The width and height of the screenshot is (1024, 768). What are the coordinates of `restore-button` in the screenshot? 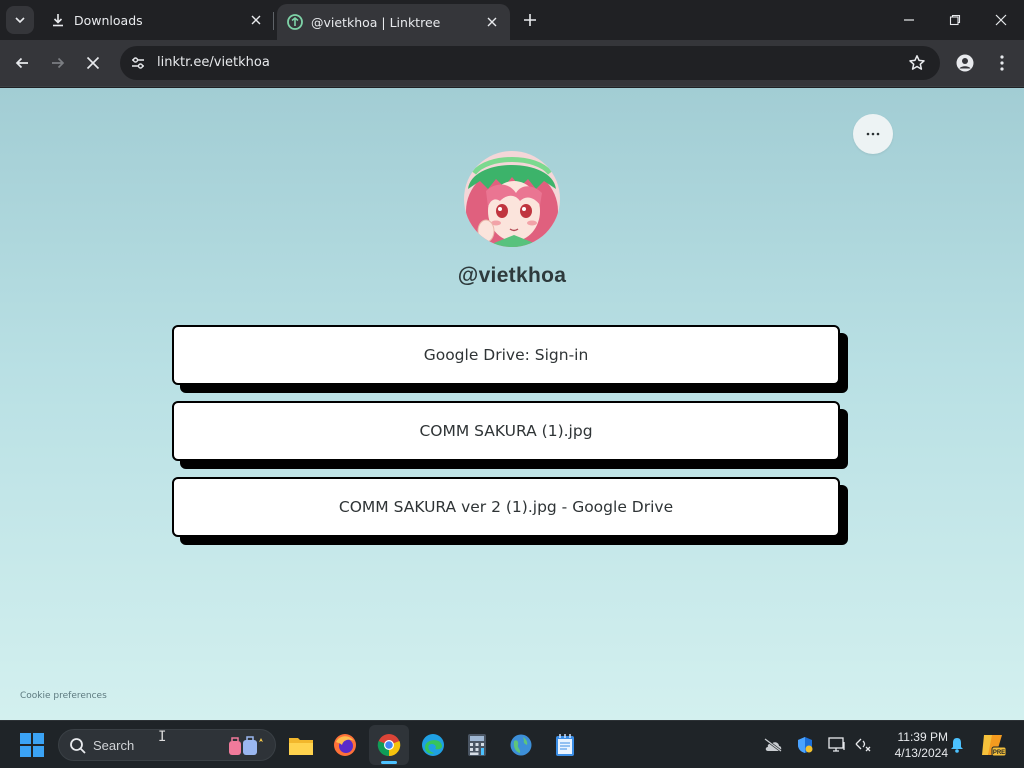 It's located at (955, 20).